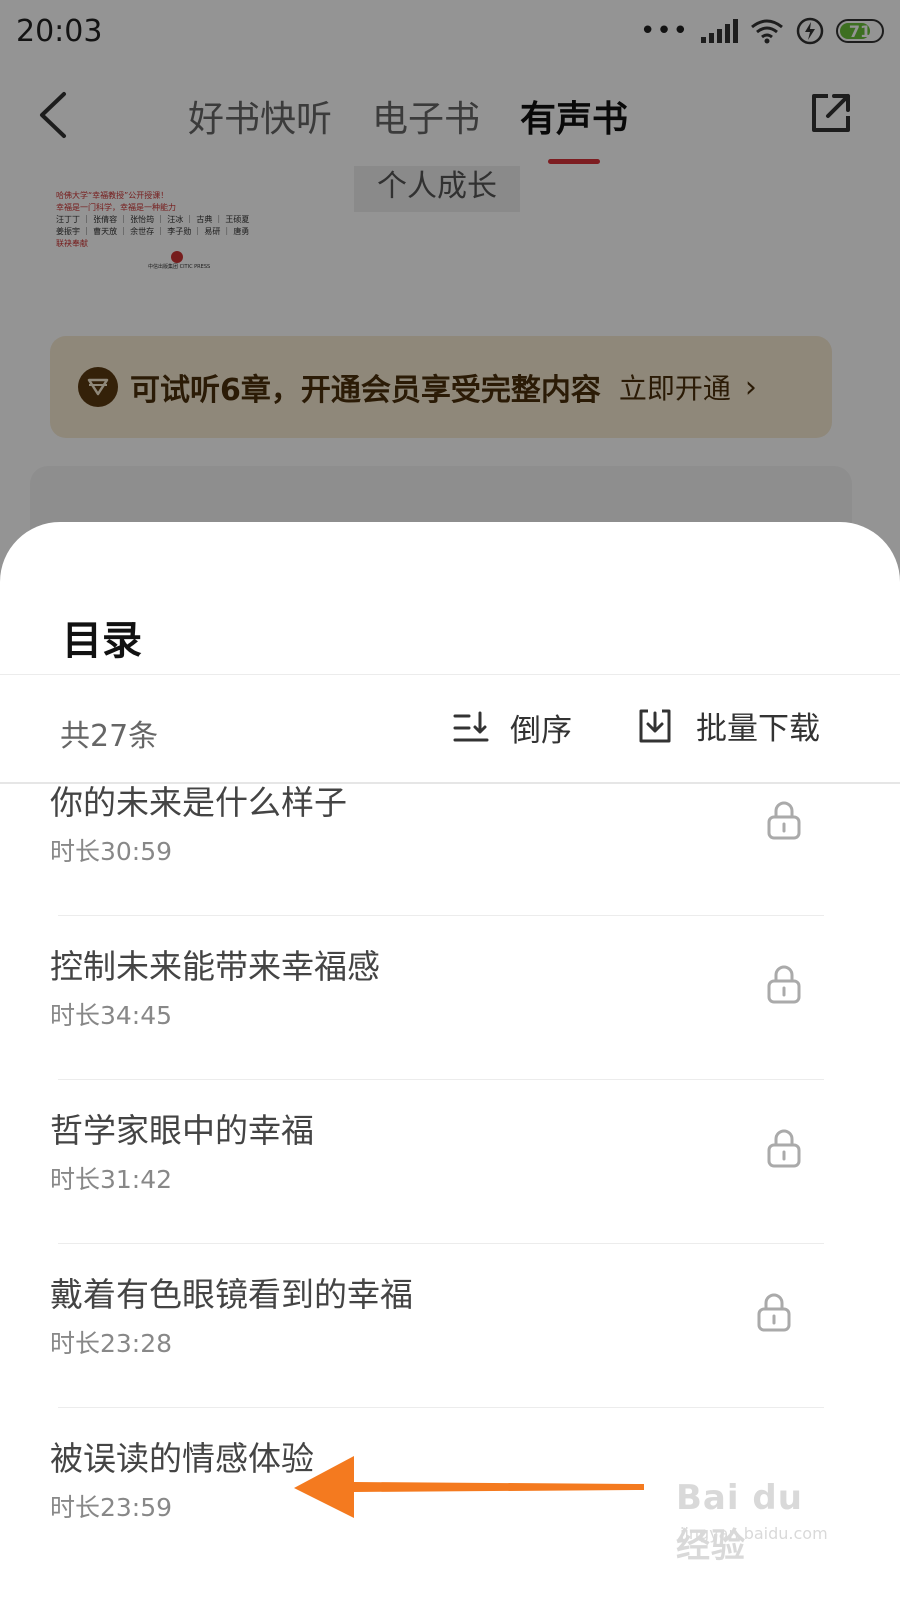  Describe the element at coordinates (450, 1162) in the screenshot. I see `chapter-item: 哲学家眼中的幸福 时长31:42` at that location.